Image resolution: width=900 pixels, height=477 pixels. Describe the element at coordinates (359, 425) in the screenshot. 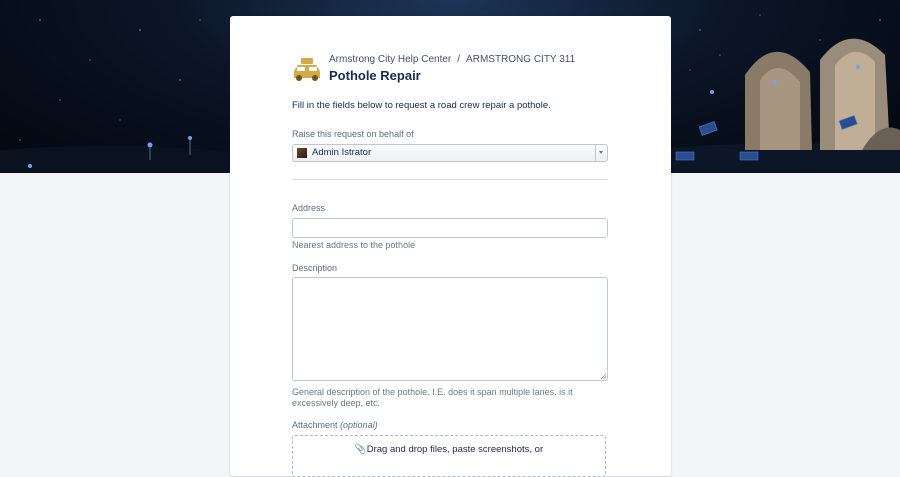

I see `attachment-optional-text: (optional)` at that location.